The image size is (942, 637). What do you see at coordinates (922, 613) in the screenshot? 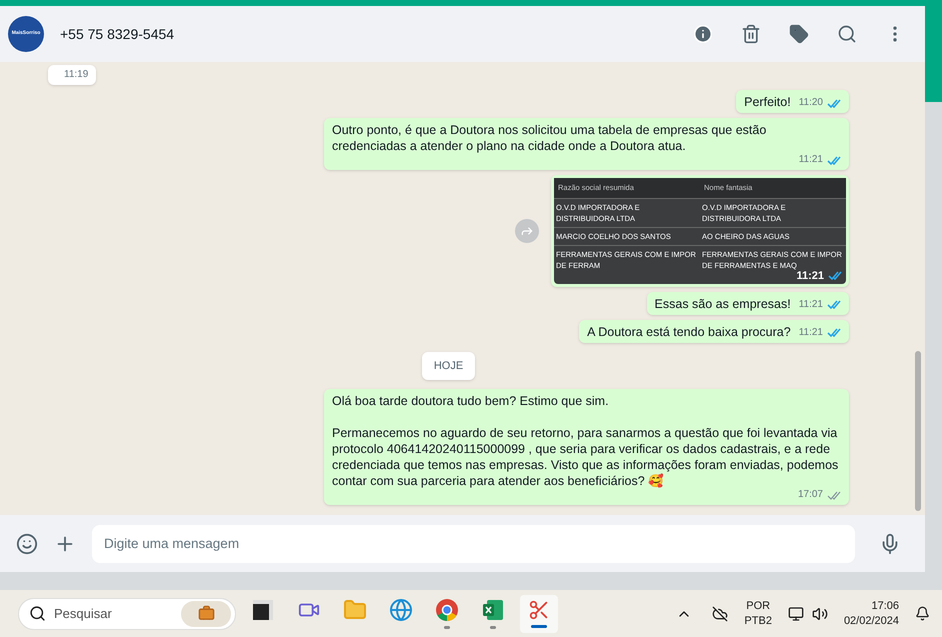
I see `notification-icon` at bounding box center [922, 613].